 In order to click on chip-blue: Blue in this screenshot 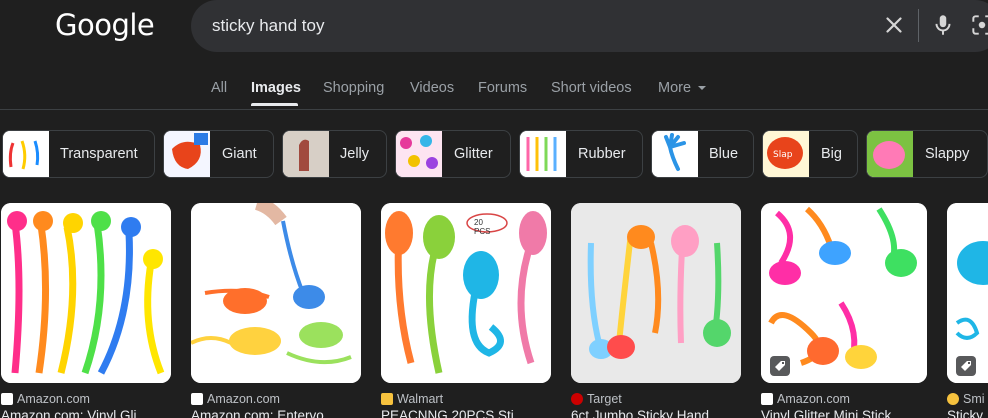, I will do `click(702, 154)`.